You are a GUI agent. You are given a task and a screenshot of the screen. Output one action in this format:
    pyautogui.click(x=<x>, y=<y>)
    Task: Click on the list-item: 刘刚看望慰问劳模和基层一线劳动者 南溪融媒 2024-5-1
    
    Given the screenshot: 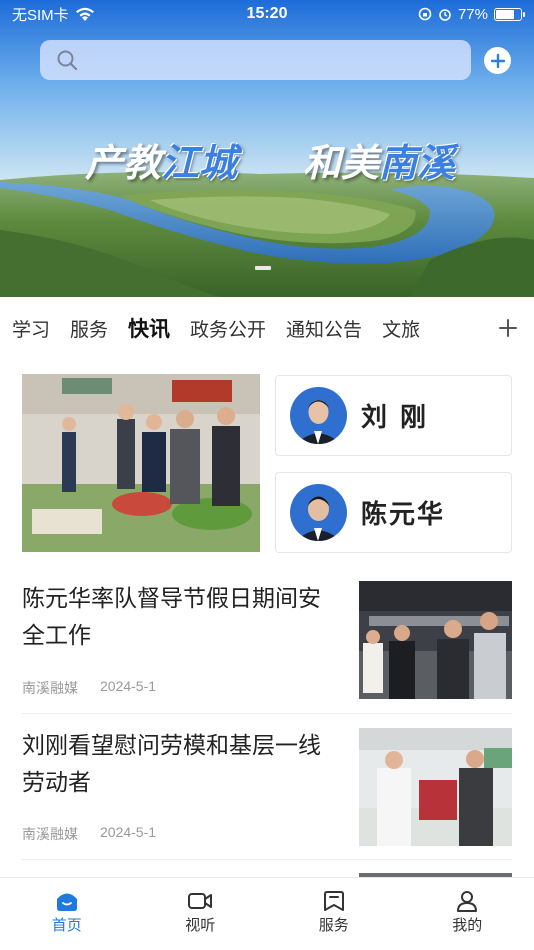 What is the action you would take?
    pyautogui.click(x=267, y=787)
    